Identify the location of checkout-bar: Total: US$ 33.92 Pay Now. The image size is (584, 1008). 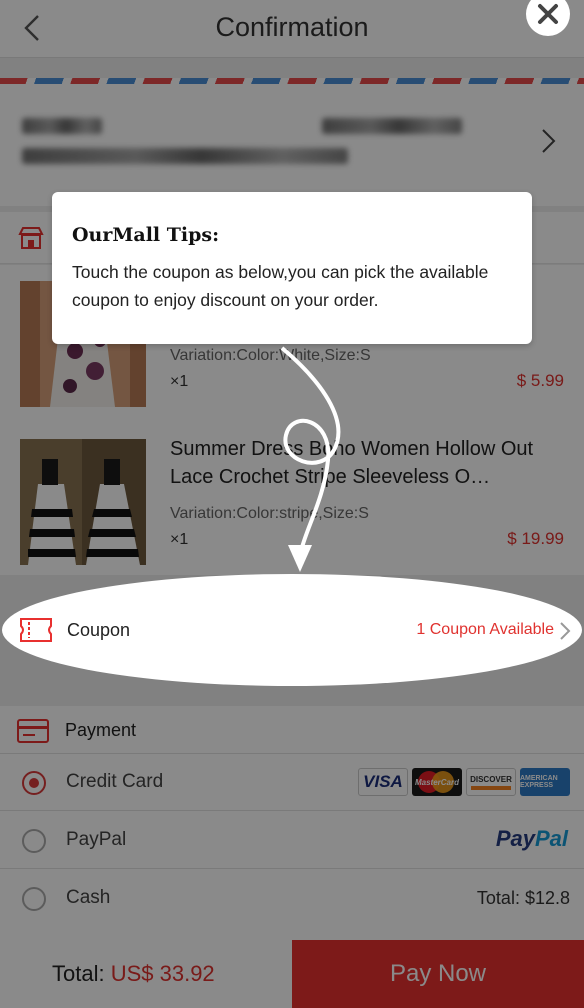
(292, 974).